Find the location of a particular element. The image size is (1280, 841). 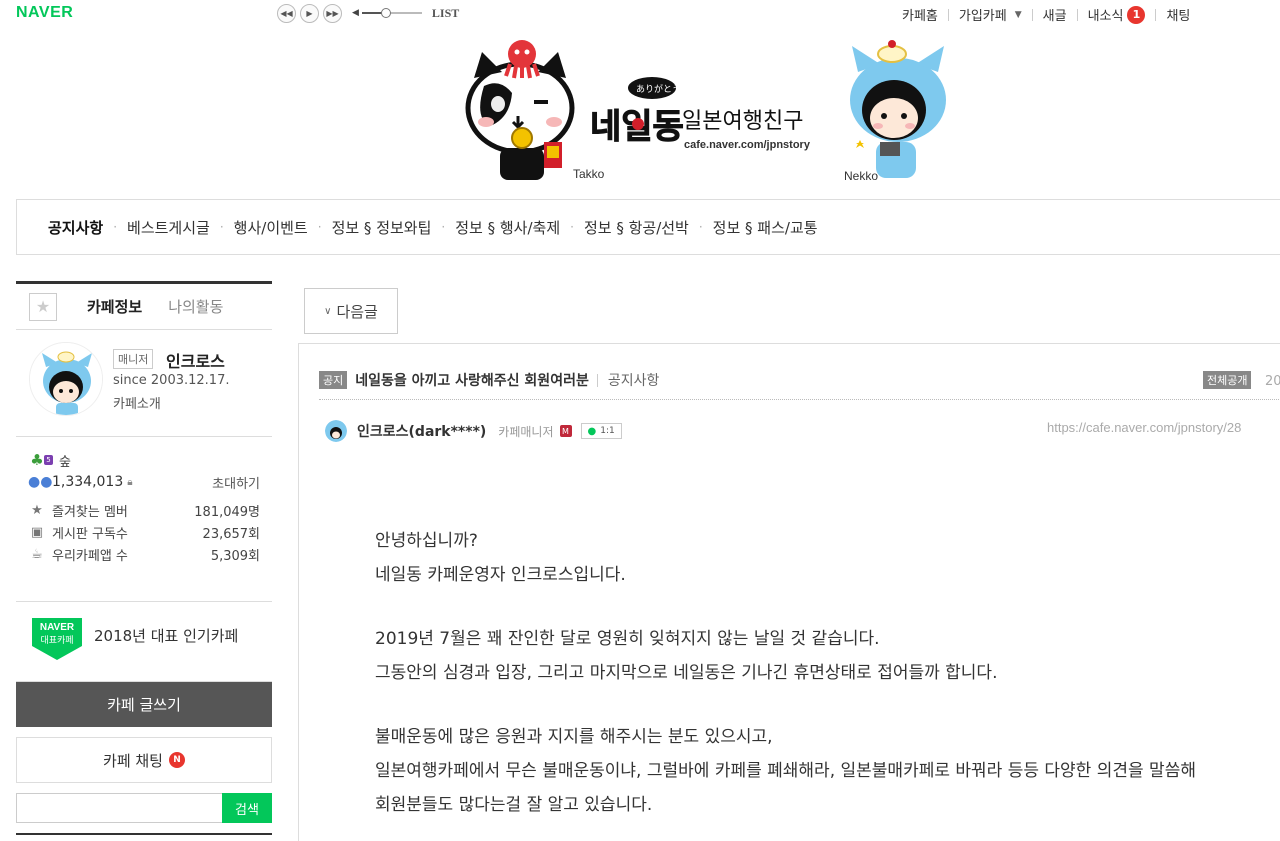

tab-cafe-info: 카페정보 is located at coordinates (114, 306).